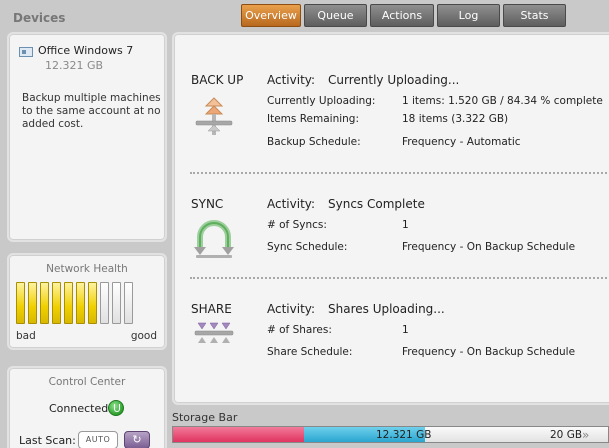  Describe the element at coordinates (404, 435) in the screenshot. I see `storage-used-label: 12.321 GB` at that location.